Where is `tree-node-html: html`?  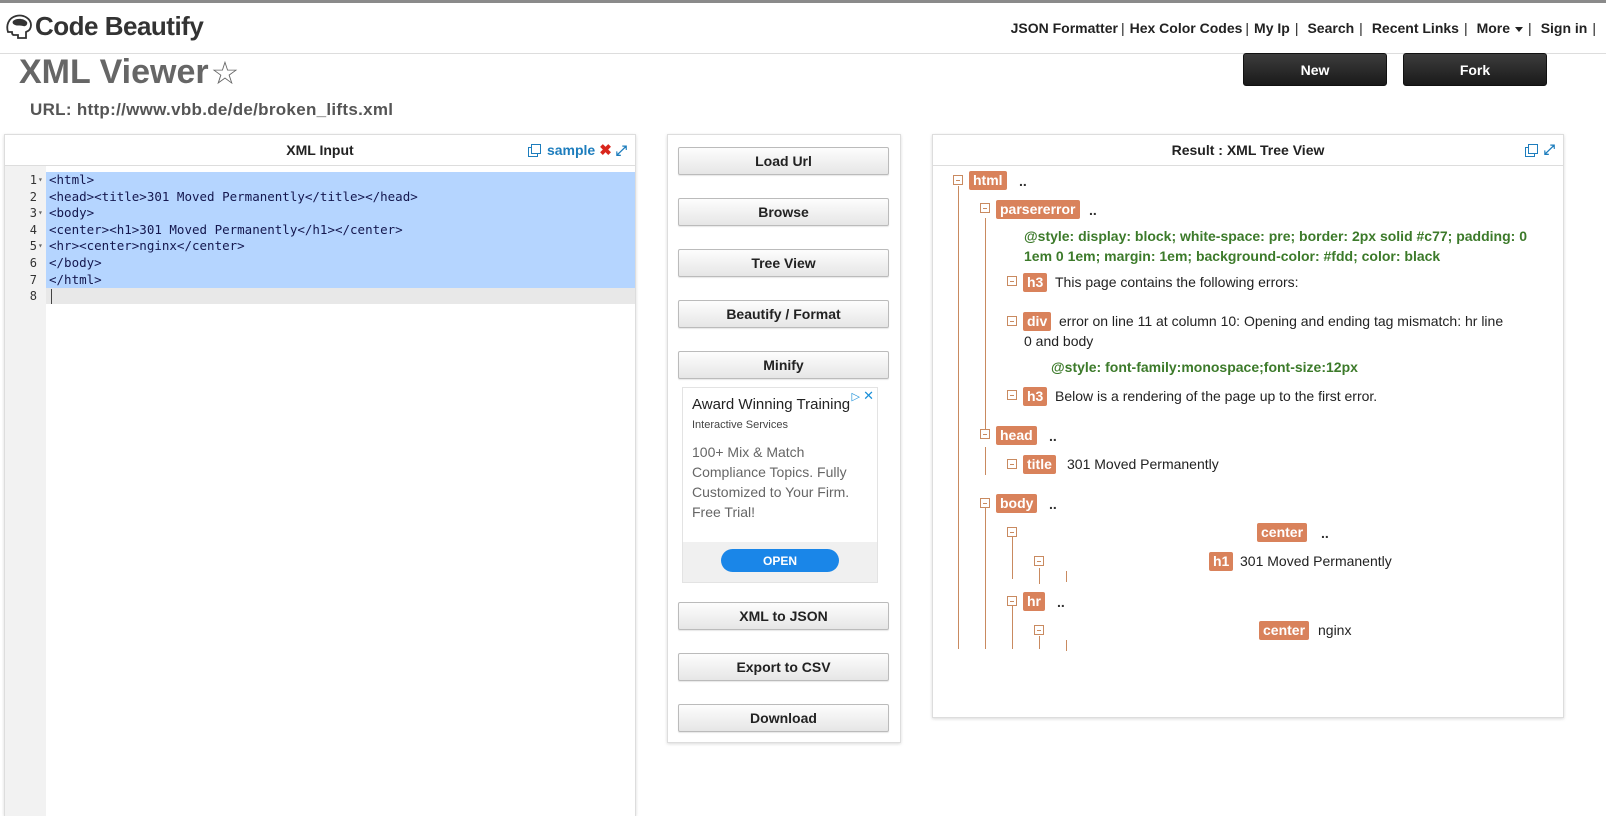 tree-node-html: html is located at coordinates (988, 180).